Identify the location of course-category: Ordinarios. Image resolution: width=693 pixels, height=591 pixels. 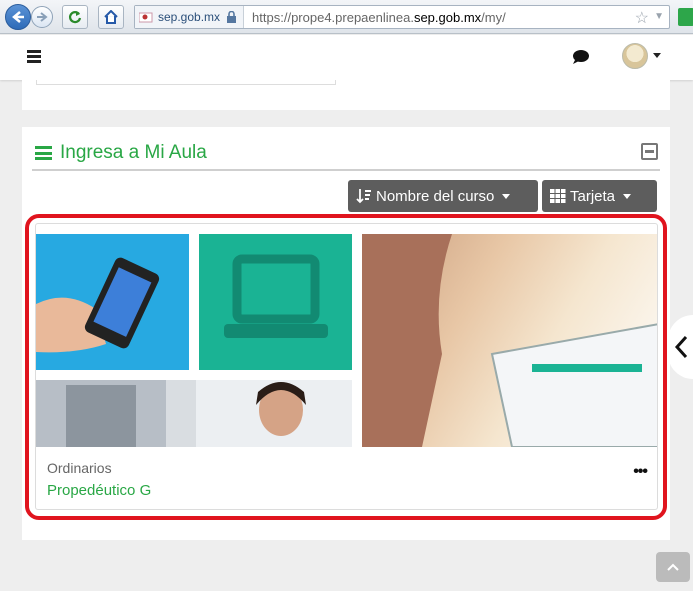
(79, 468).